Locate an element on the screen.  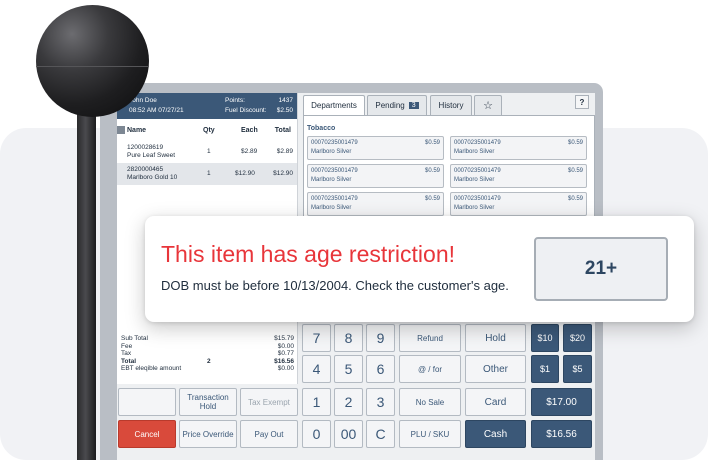
subtotal-value: $15.79 is located at coordinates (284, 338).